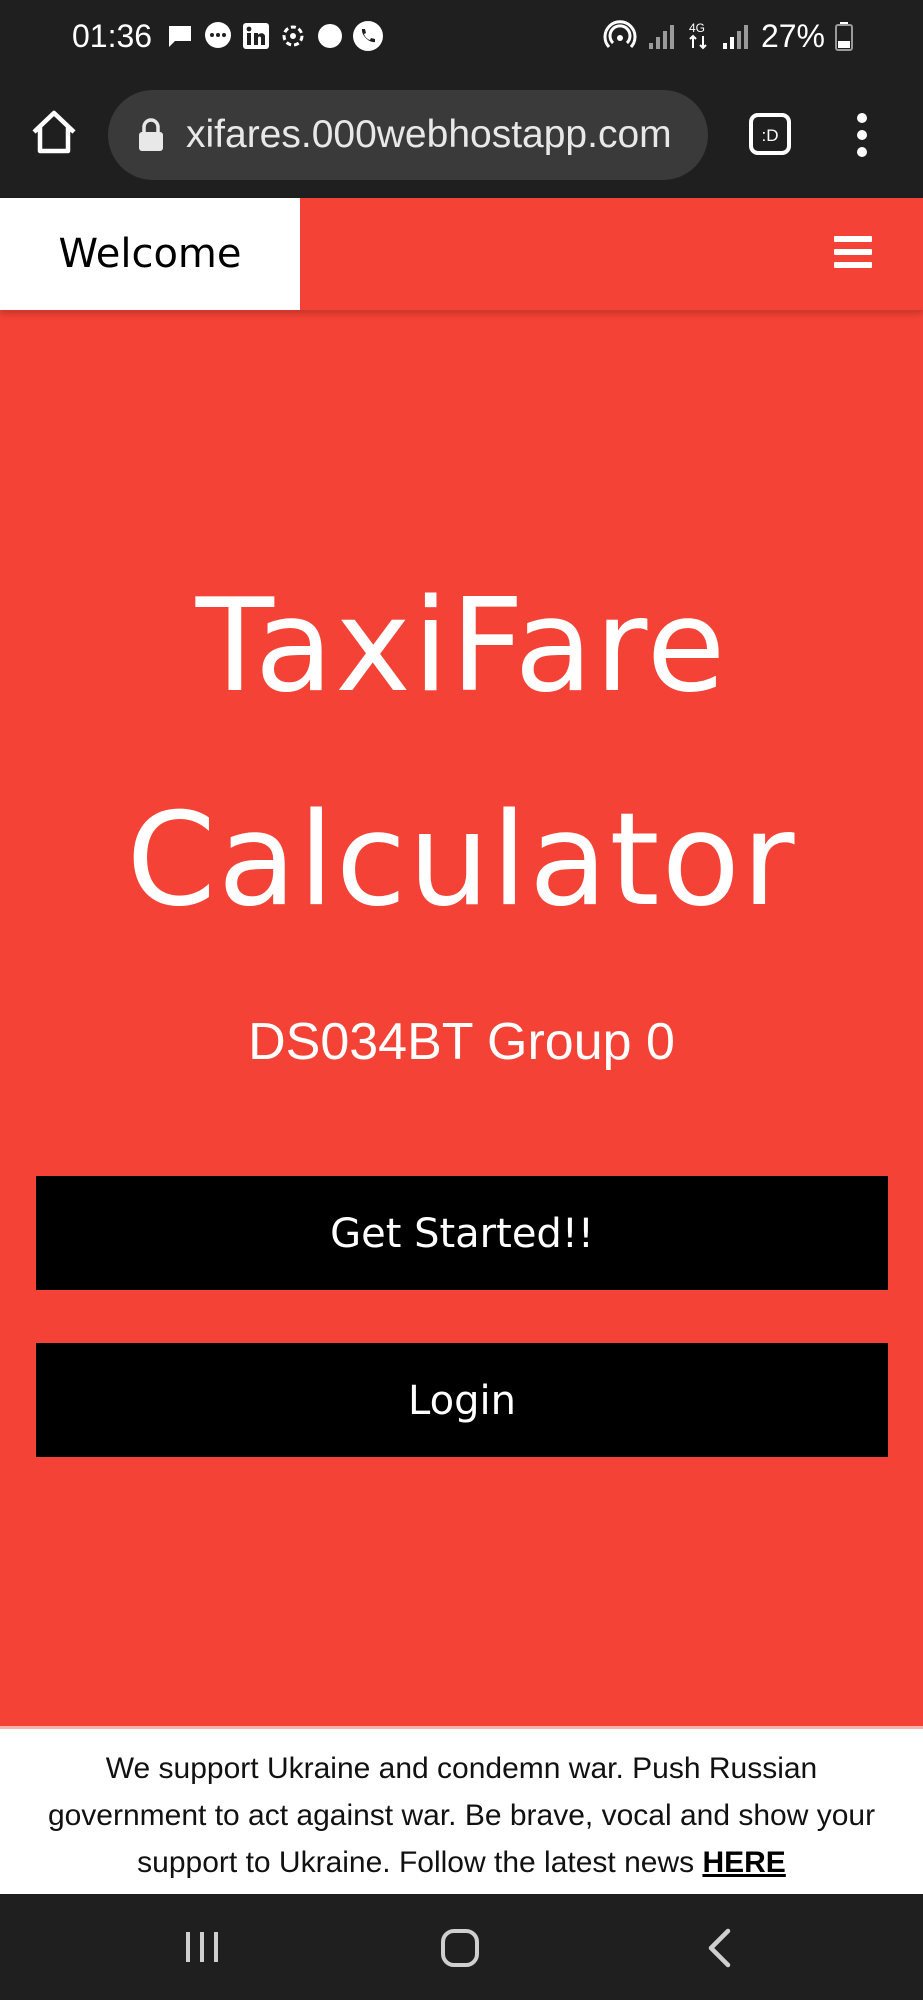 The image size is (923, 2000). I want to click on url-text: xifares.000webhostapp.com, so click(442, 135).